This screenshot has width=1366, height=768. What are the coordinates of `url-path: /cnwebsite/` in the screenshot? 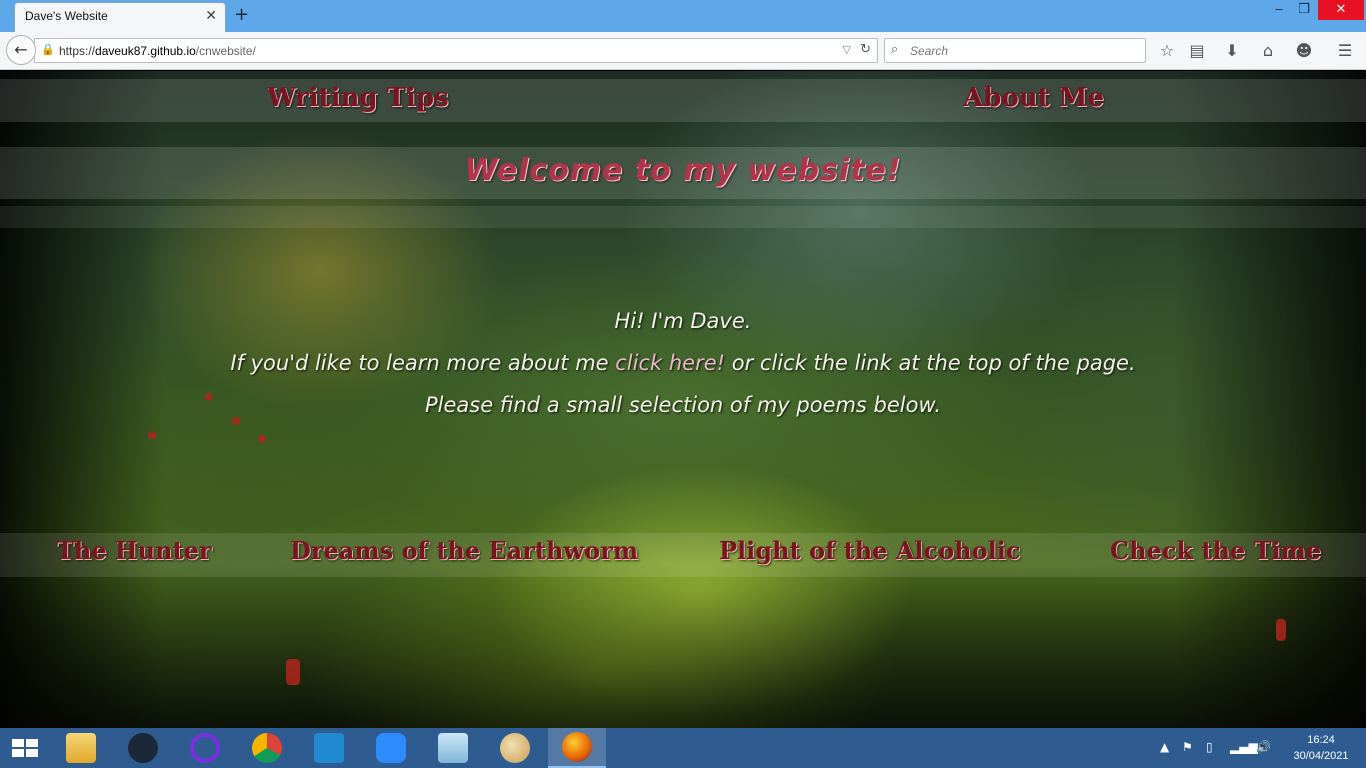 It's located at (225, 51).